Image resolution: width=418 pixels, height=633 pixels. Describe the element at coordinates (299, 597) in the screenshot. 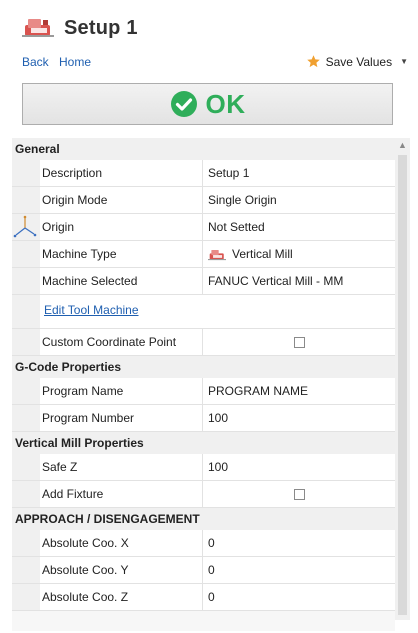

I see `absolute-z-value: 0` at that location.